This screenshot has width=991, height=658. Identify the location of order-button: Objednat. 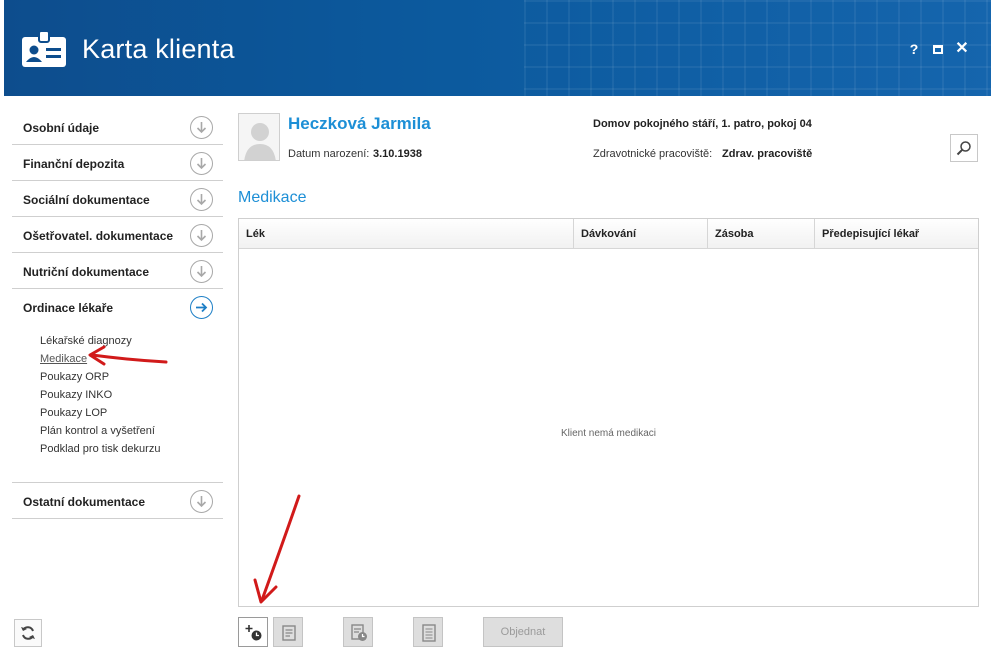
(523, 632).